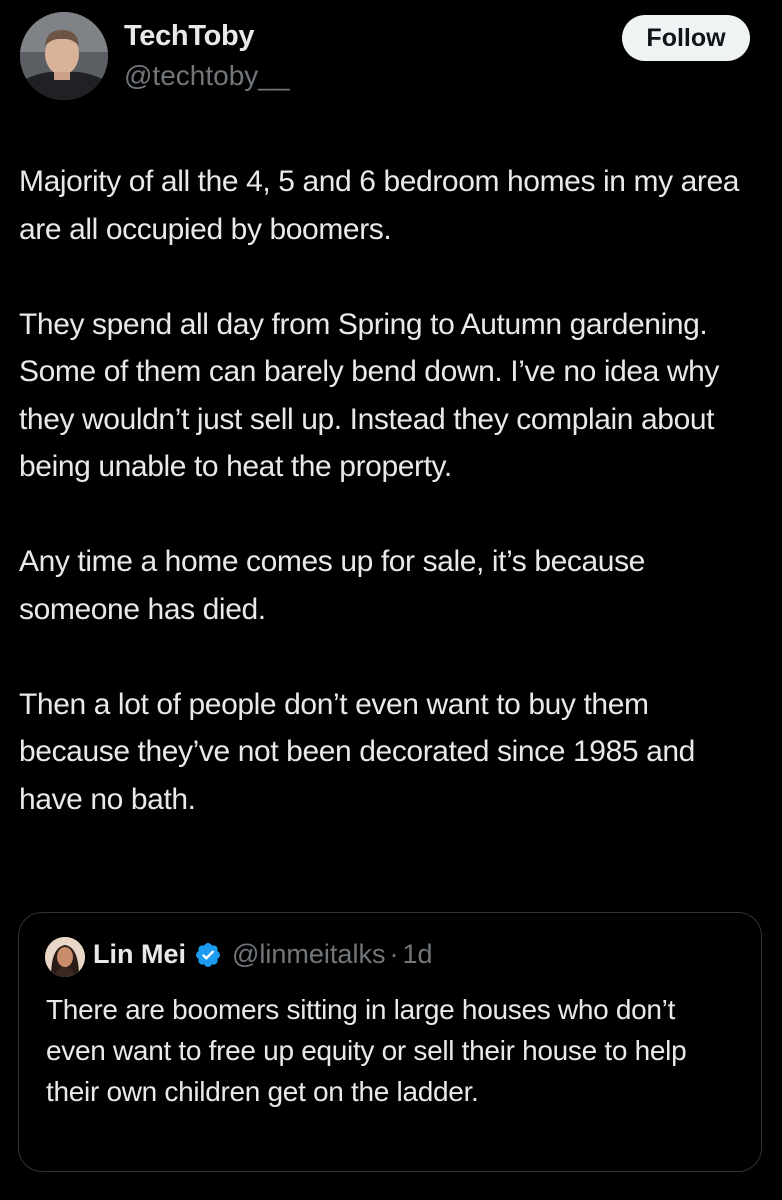  I want to click on author-avatar-image, so click(64, 56).